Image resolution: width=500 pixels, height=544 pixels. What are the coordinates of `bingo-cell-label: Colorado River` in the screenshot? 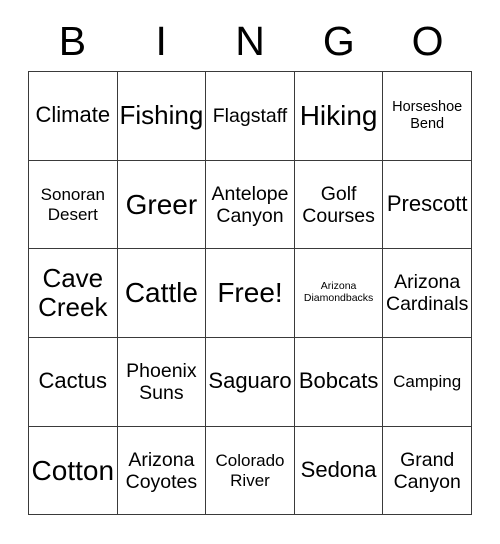 It's located at (250, 470).